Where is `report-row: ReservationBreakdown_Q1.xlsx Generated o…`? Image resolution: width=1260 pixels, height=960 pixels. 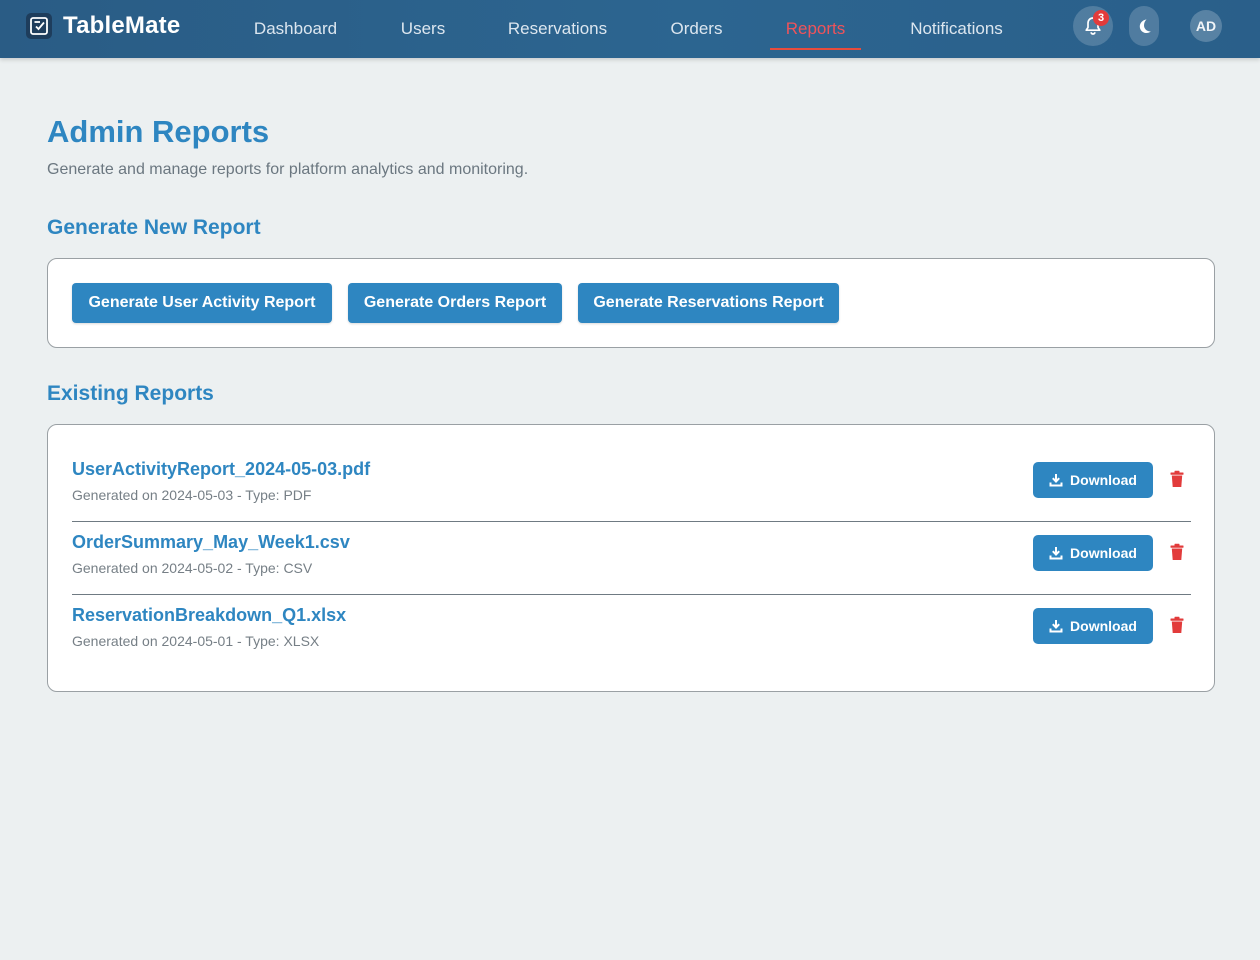
report-row: ReservationBreakdown_Q1.xlsx Generated o… is located at coordinates (631, 631).